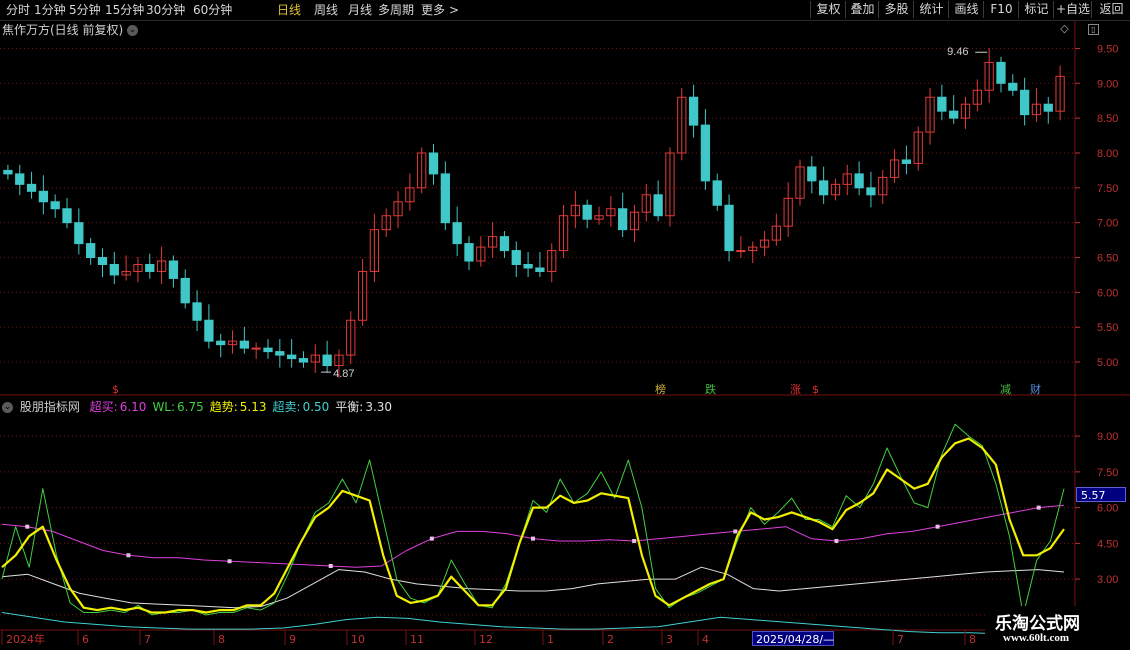 This screenshot has height=650, width=1130. What do you see at coordinates (63, 30) in the screenshot?
I see `stock-title-text: 焦作万方(日线 前复权)` at bounding box center [63, 30].